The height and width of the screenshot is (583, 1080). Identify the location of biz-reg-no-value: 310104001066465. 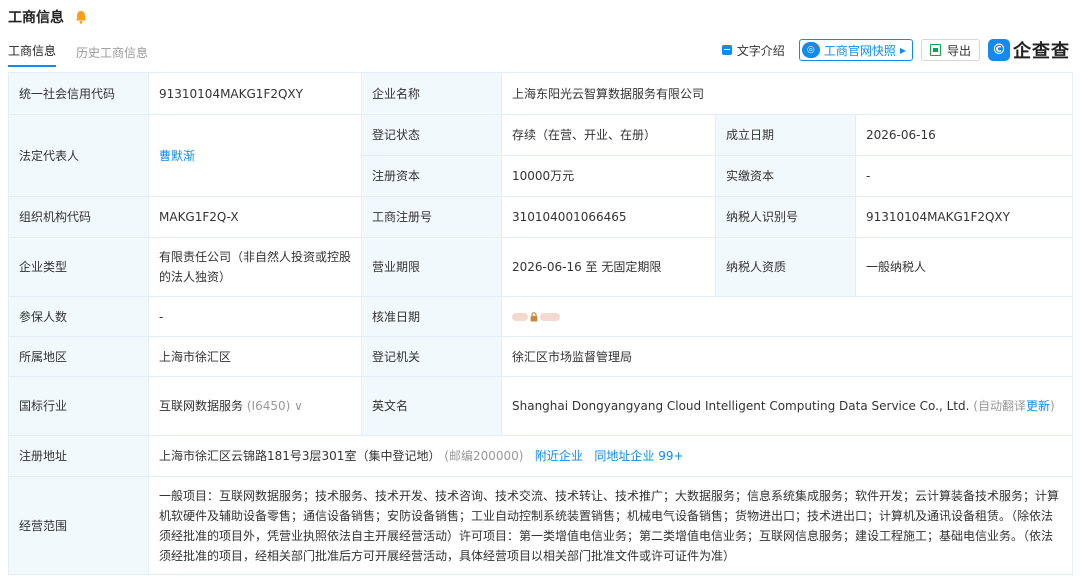
(608, 217).